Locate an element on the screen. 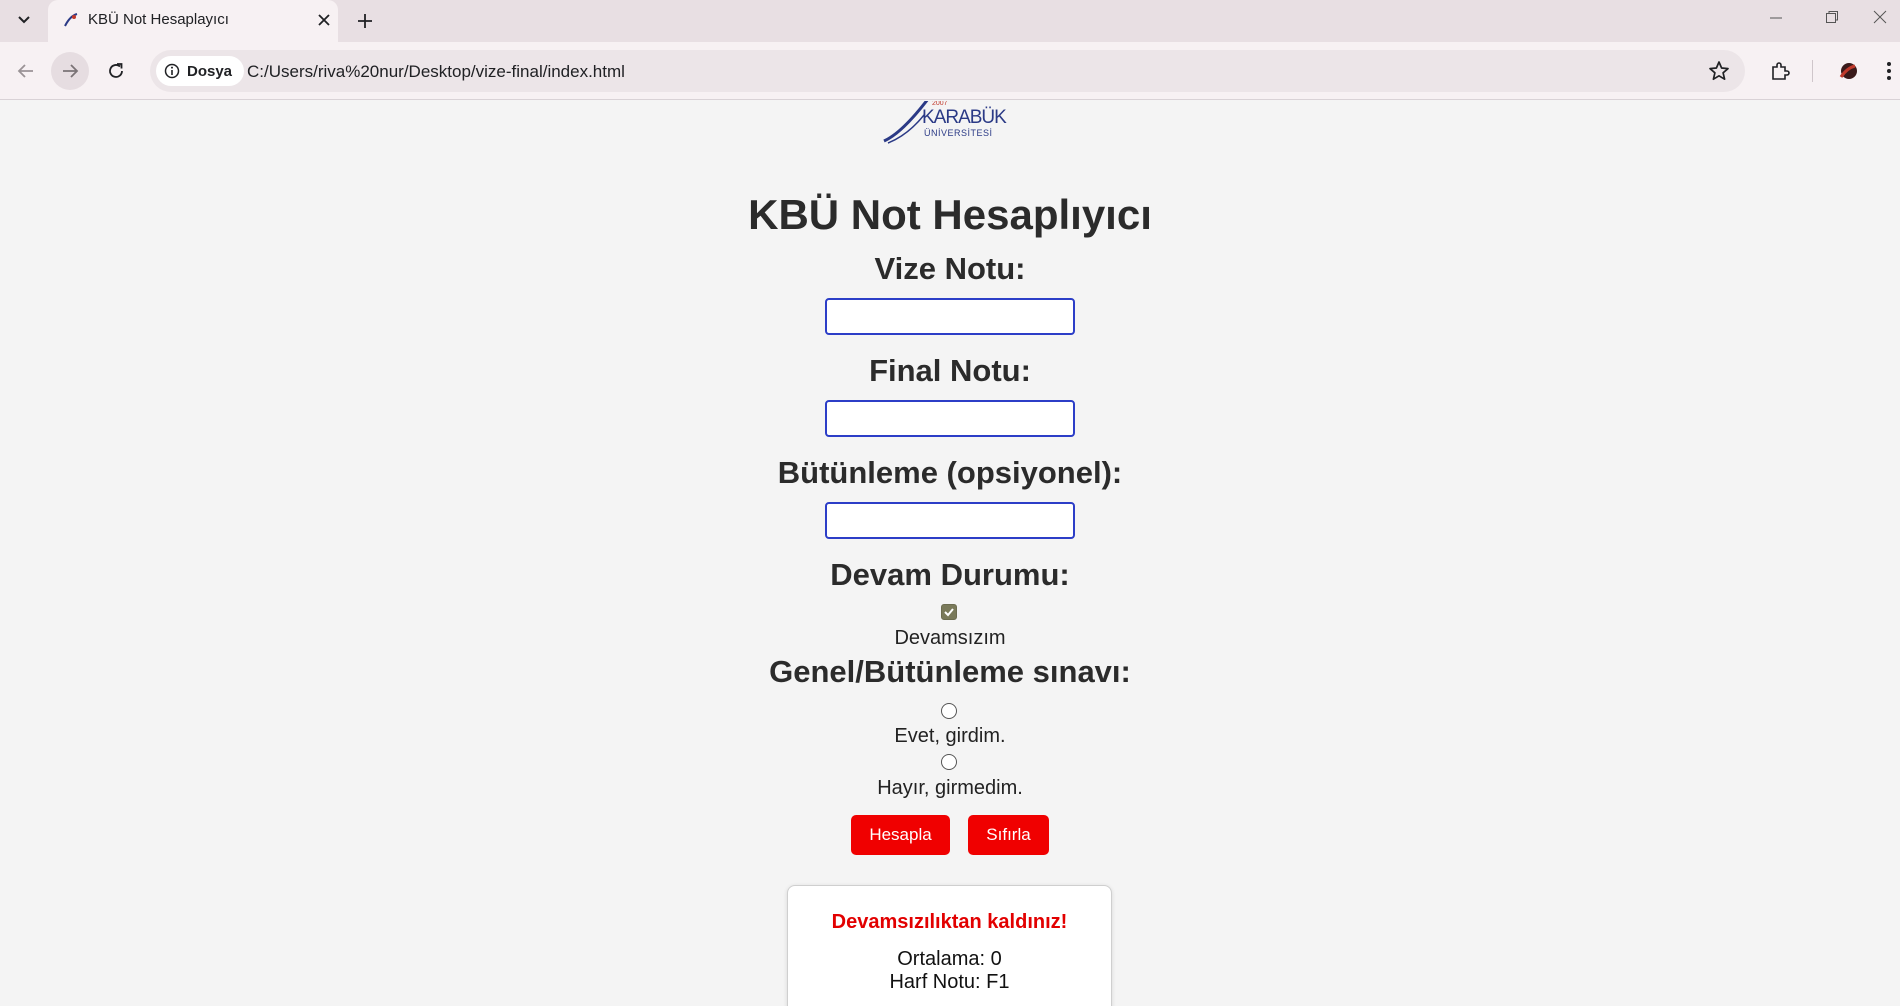  arrow-right-icon is located at coordinates (71, 71).